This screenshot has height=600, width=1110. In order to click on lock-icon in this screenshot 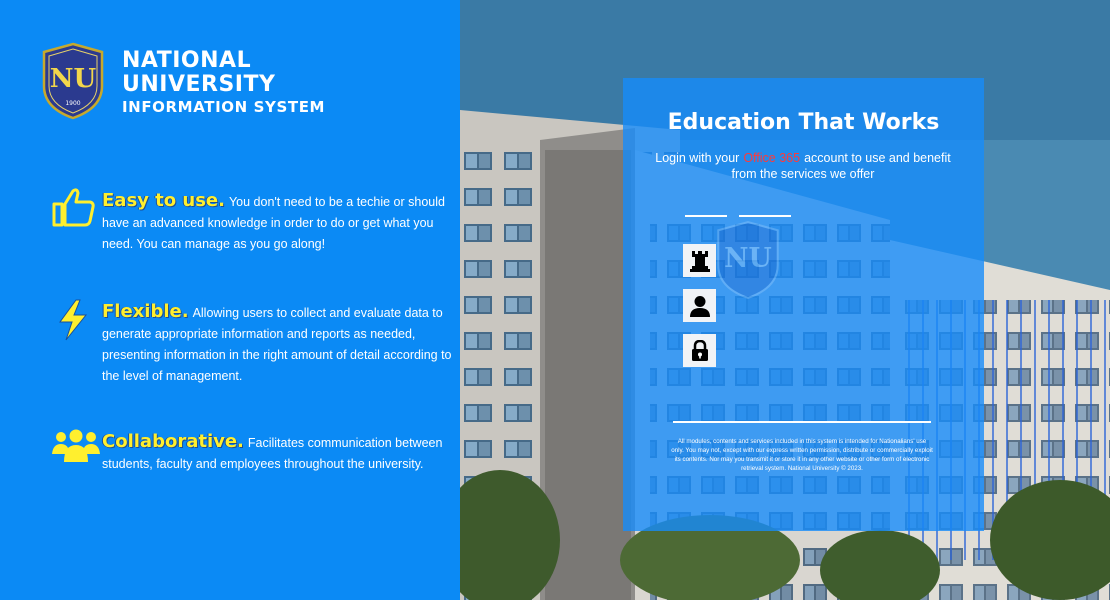, I will do `click(699, 350)`.